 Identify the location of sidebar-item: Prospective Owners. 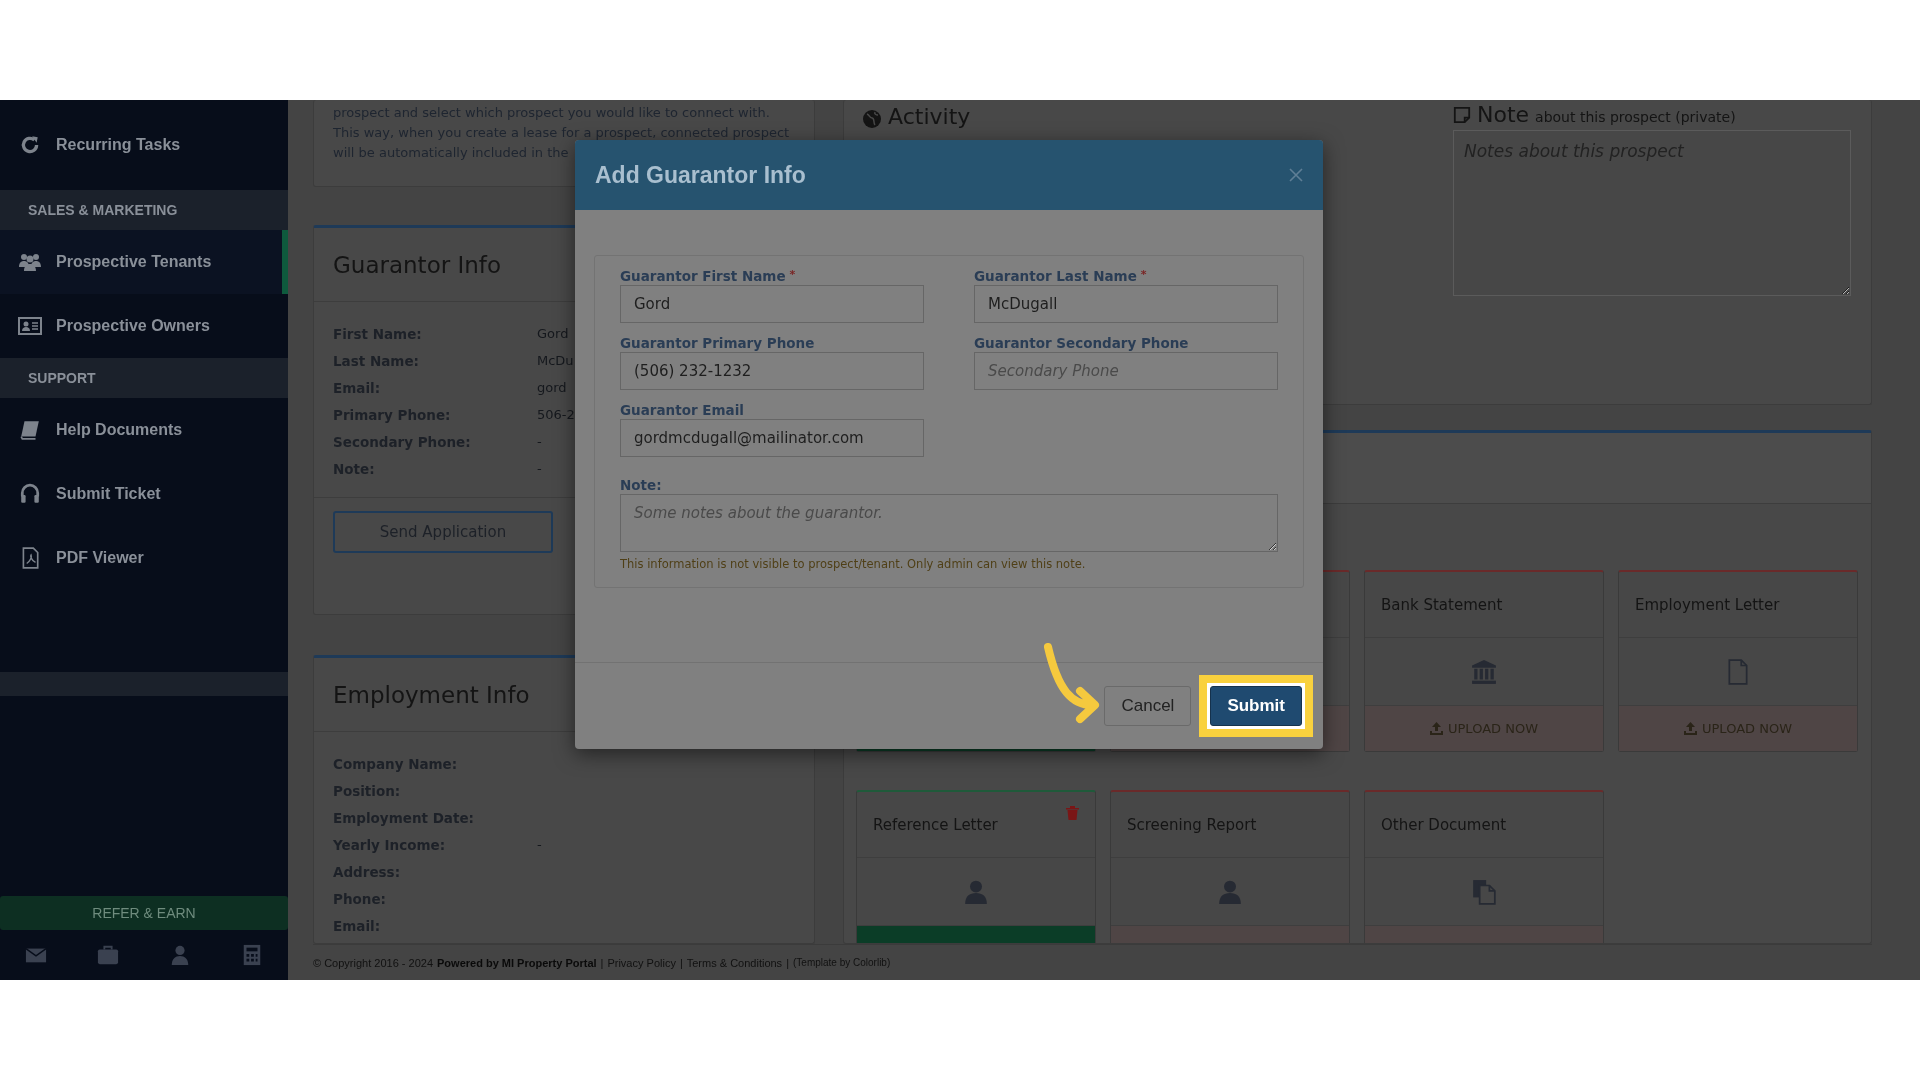
(144, 326).